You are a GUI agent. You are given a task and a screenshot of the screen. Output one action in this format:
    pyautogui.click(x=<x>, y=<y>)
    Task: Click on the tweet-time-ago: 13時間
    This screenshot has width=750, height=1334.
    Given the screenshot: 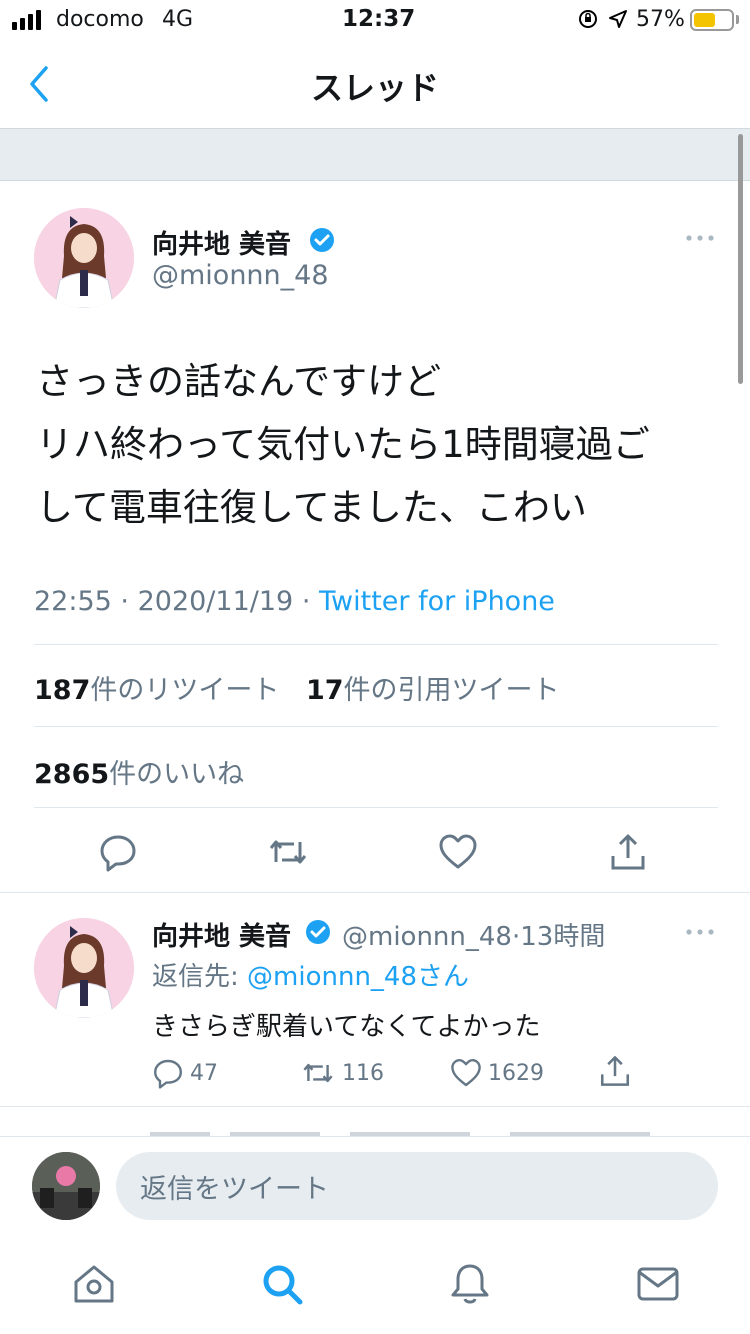 What is the action you would take?
    pyautogui.click(x=563, y=937)
    